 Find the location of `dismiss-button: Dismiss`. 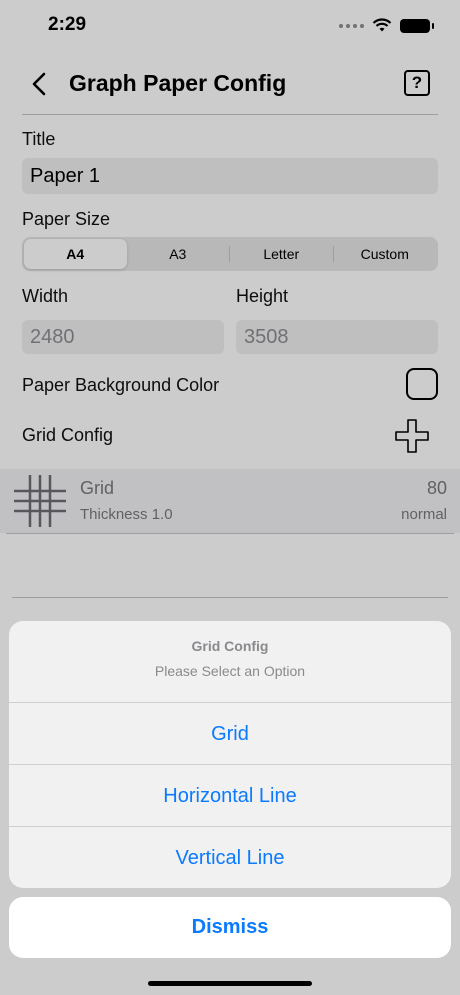

dismiss-button: Dismiss is located at coordinates (230, 927).